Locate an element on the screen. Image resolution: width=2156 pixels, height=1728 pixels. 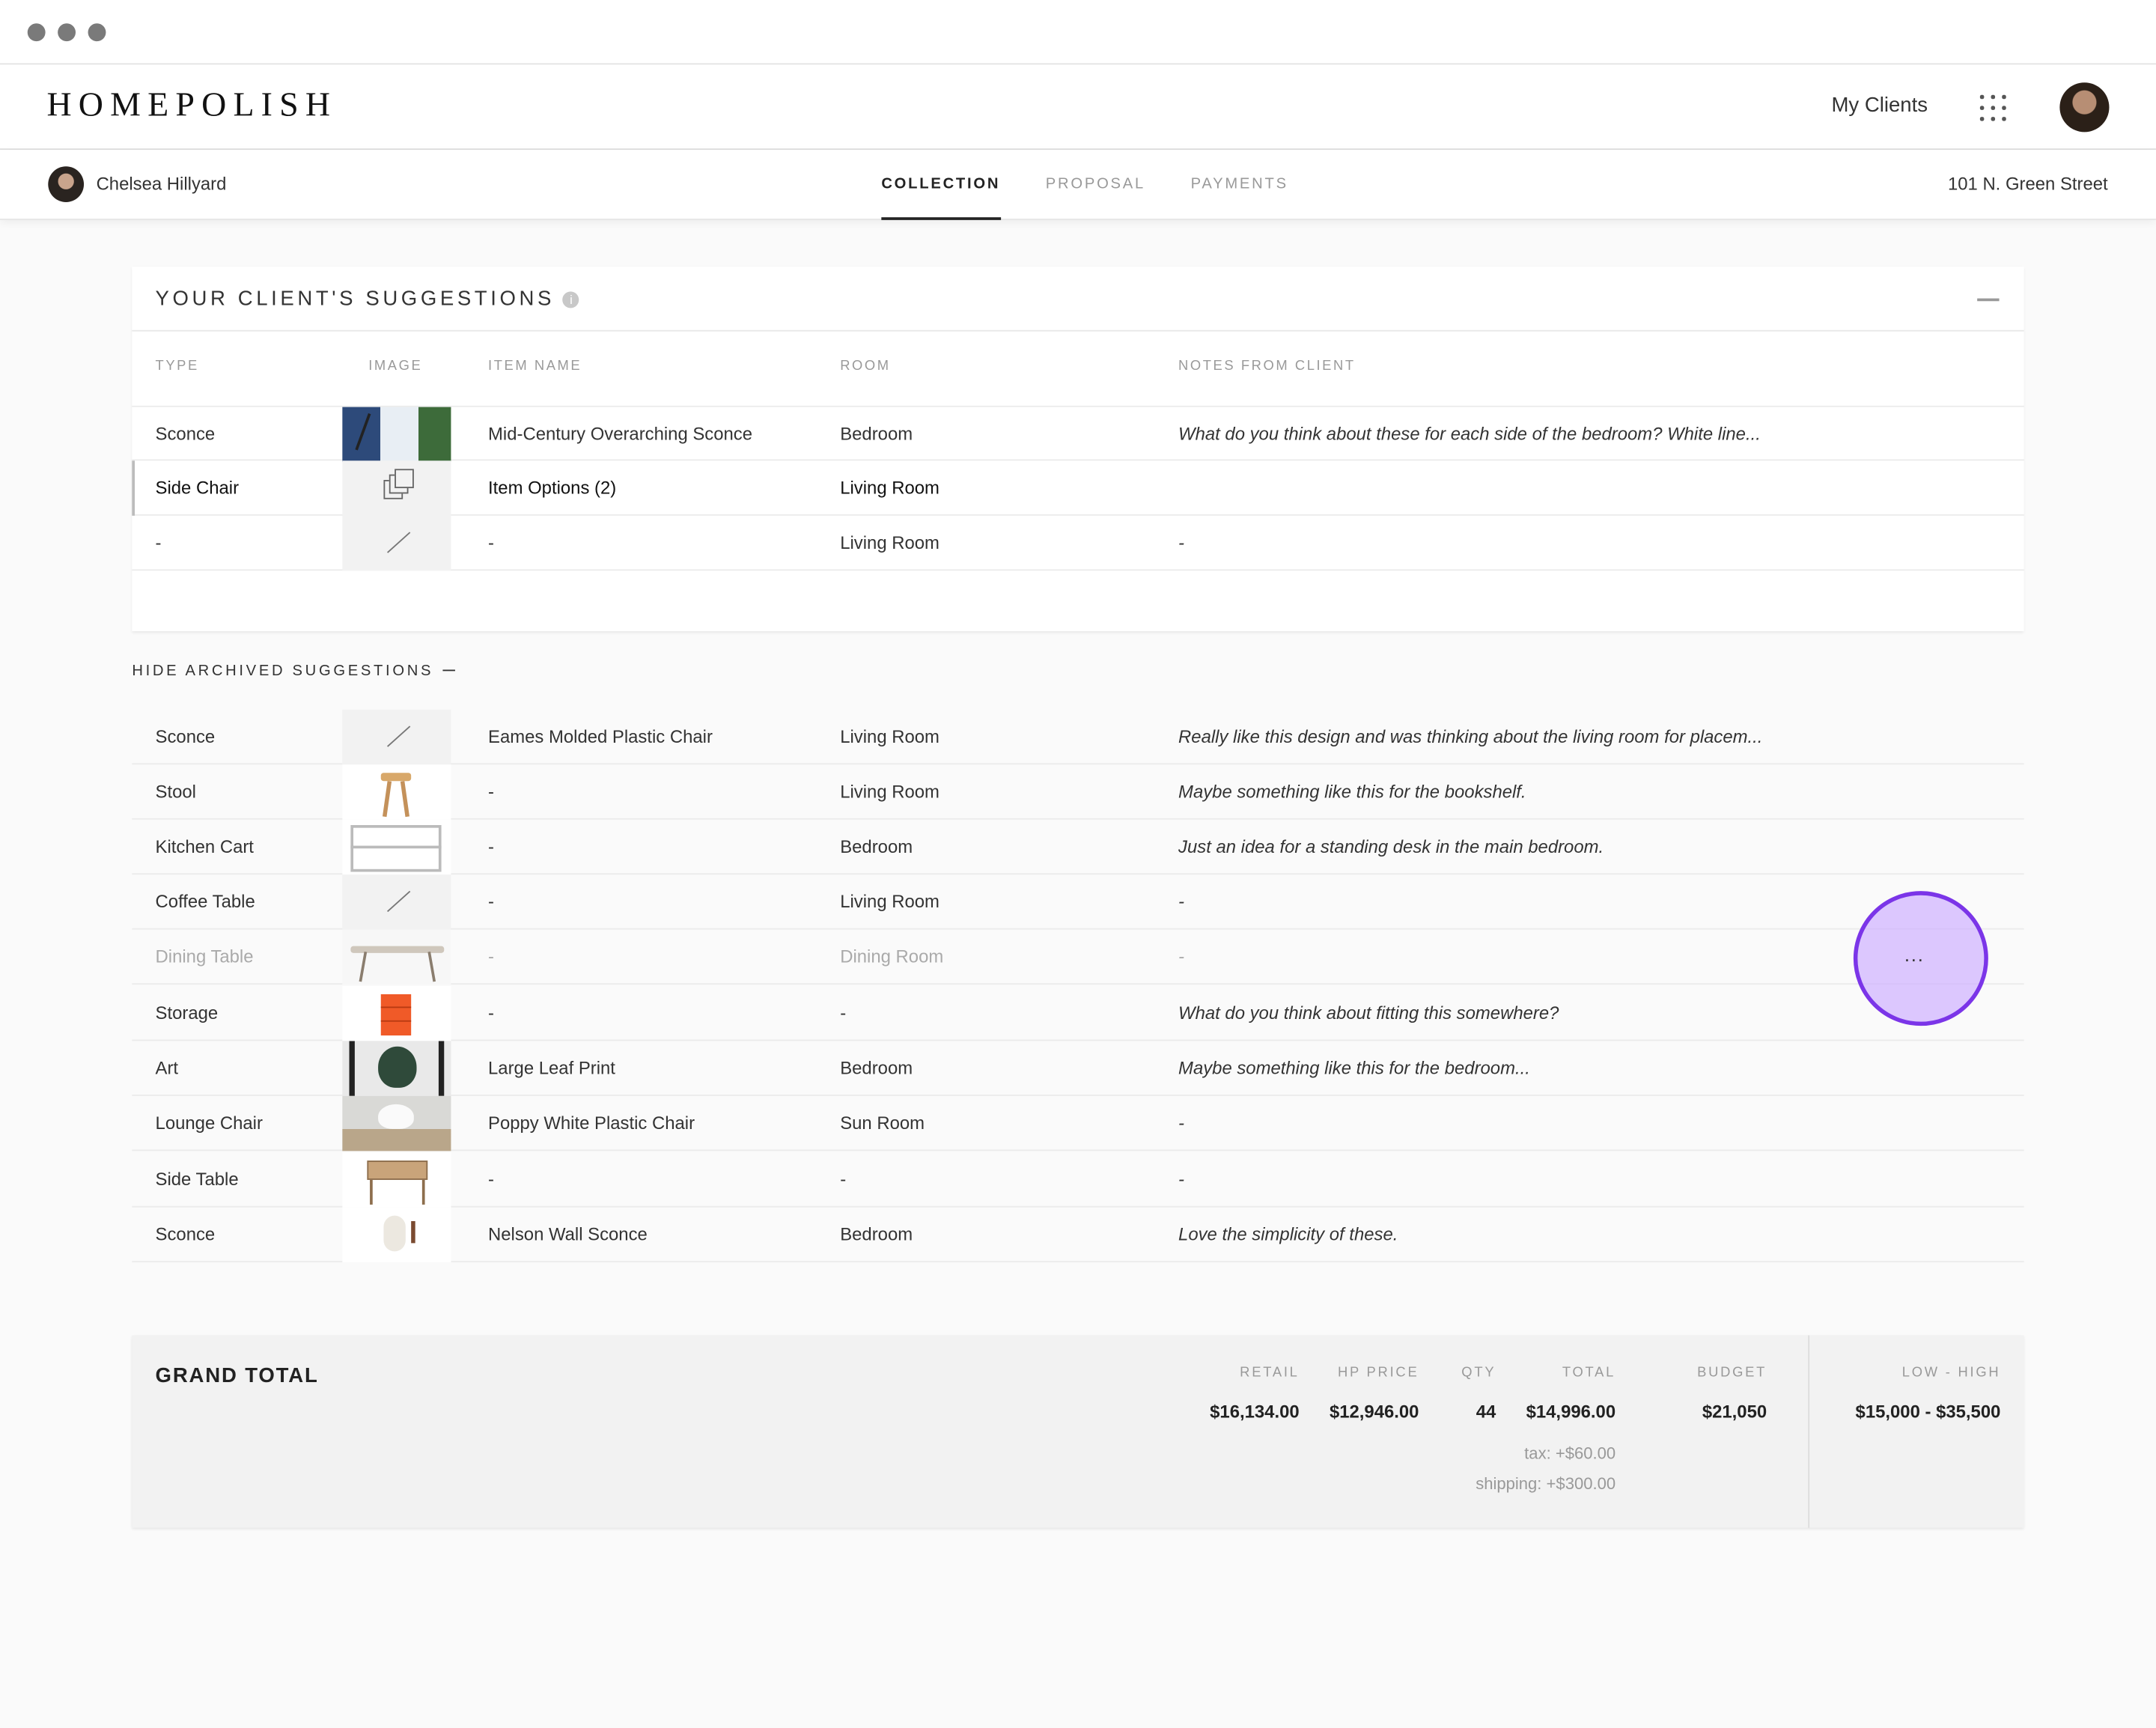
col-header-type: TYPE is located at coordinates (177, 366).